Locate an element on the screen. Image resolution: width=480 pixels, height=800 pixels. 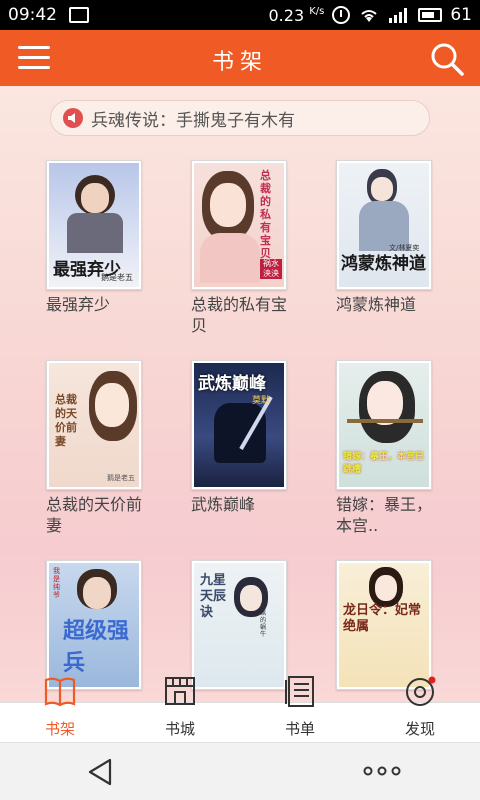
book-cover: 龙日令：妃常绝属 is located at coordinates (384, 625).